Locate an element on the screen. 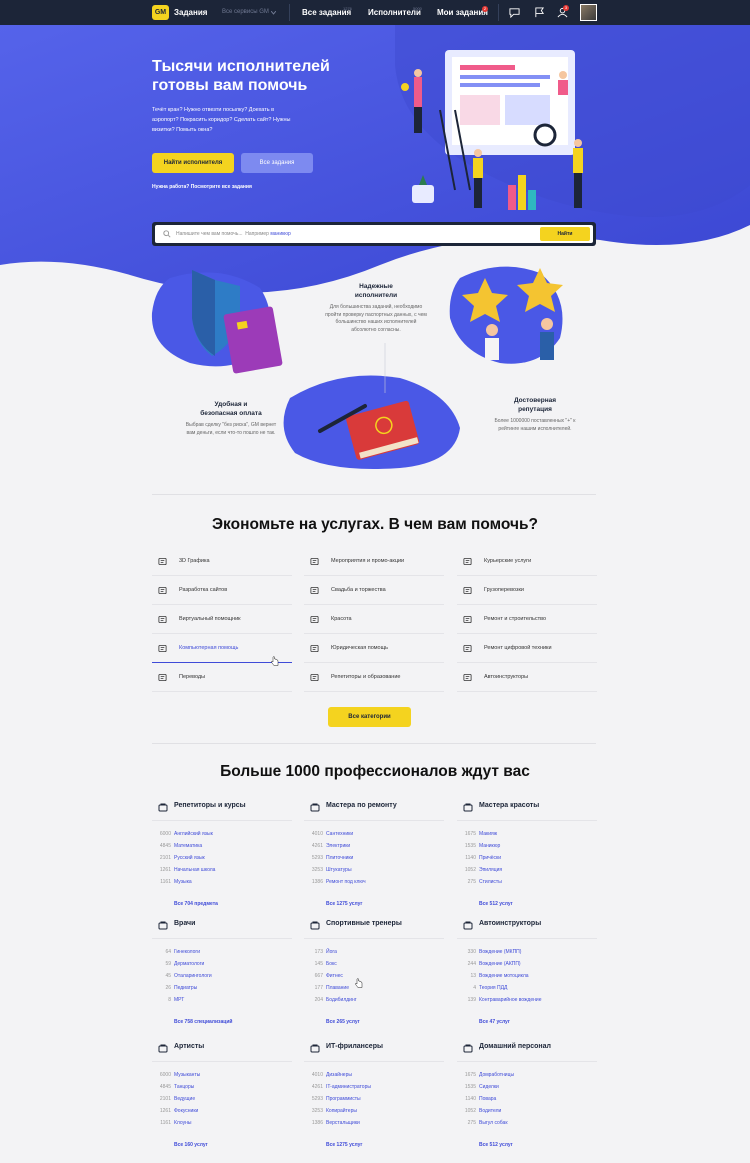 The image size is (750, 1163). search-button: Найти is located at coordinates (565, 234).